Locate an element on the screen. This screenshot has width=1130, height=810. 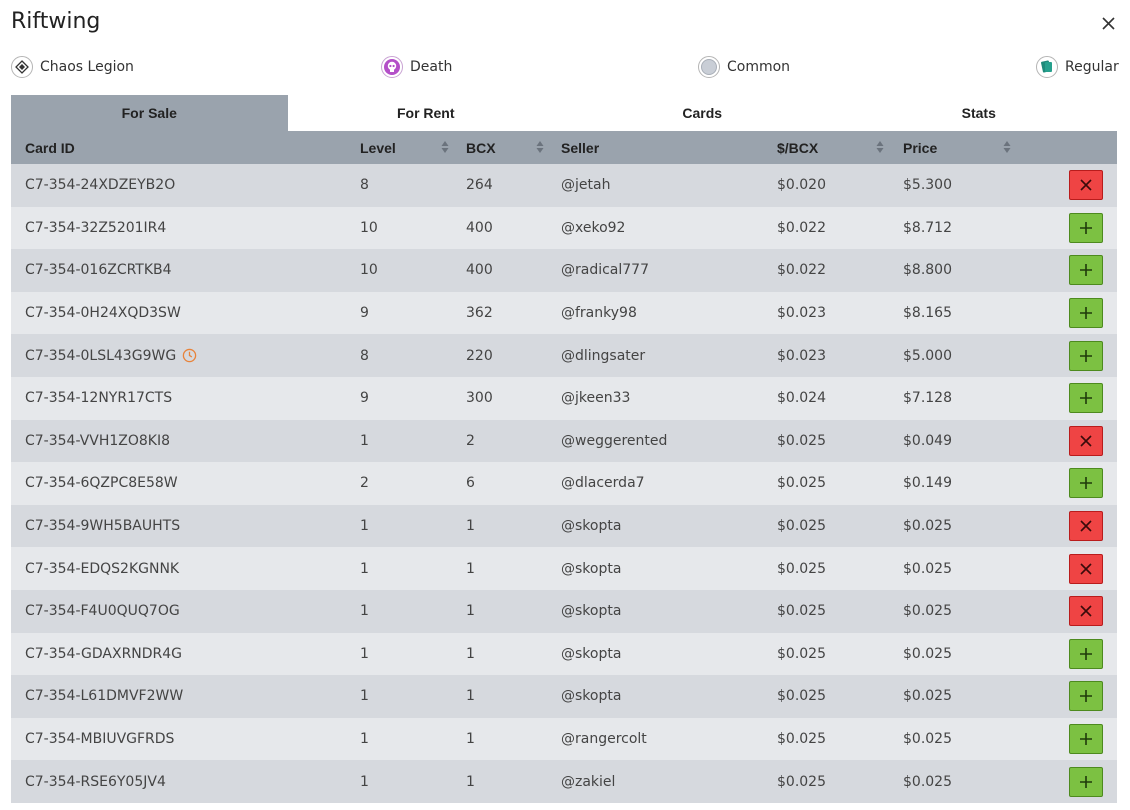
close-button is located at coordinates (1108, 23).